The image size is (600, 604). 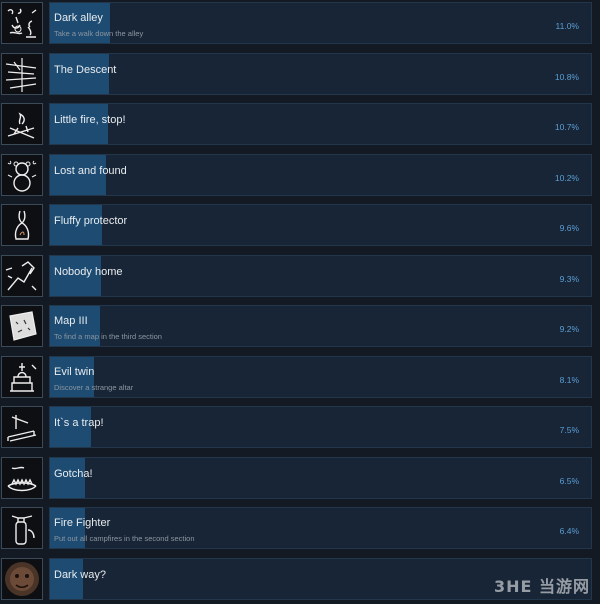 What do you see at coordinates (22, 276) in the screenshot?
I see `door-knock-icon` at bounding box center [22, 276].